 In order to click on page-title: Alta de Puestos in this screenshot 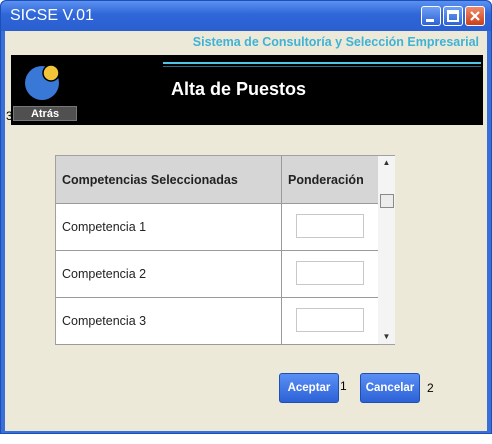, I will do `click(239, 89)`.